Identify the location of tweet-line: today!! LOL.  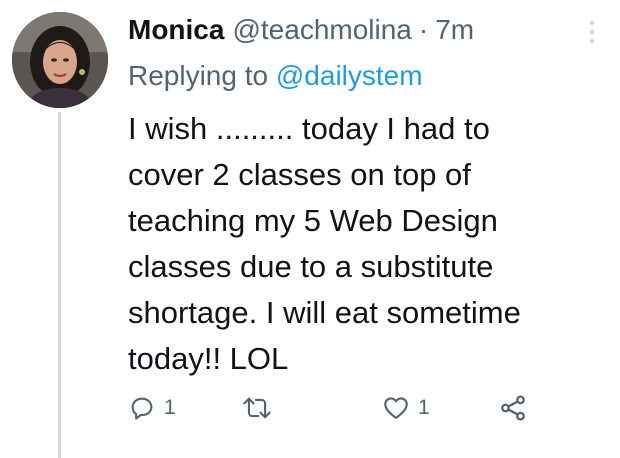
(208, 358).